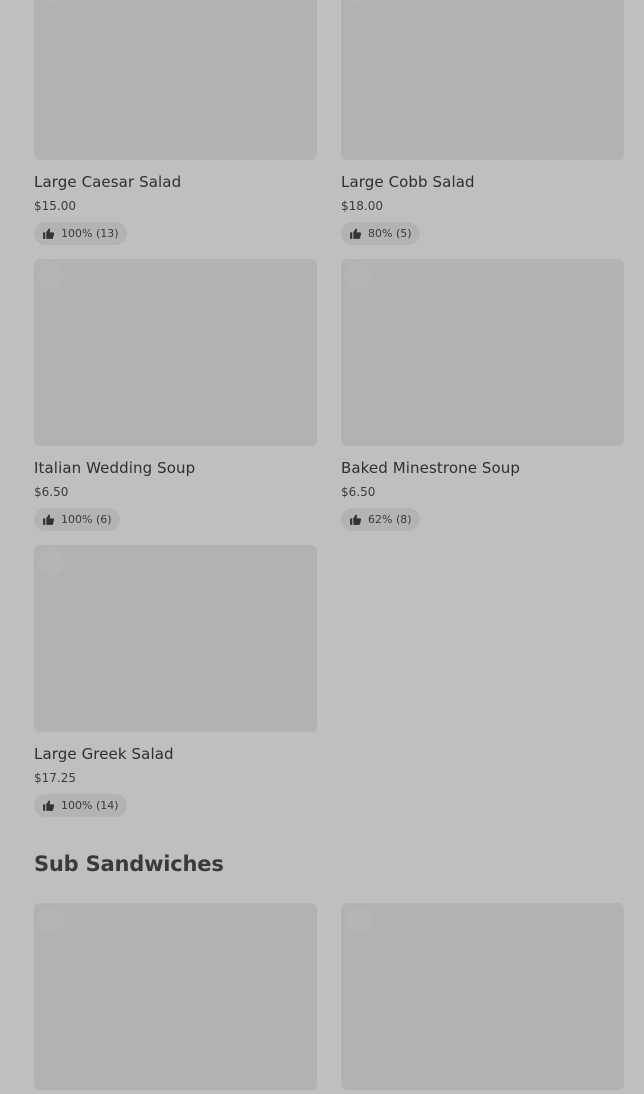 Image resolution: width=644 pixels, height=1094 pixels. I want to click on rating-badge: 100% (13), so click(80, 233).